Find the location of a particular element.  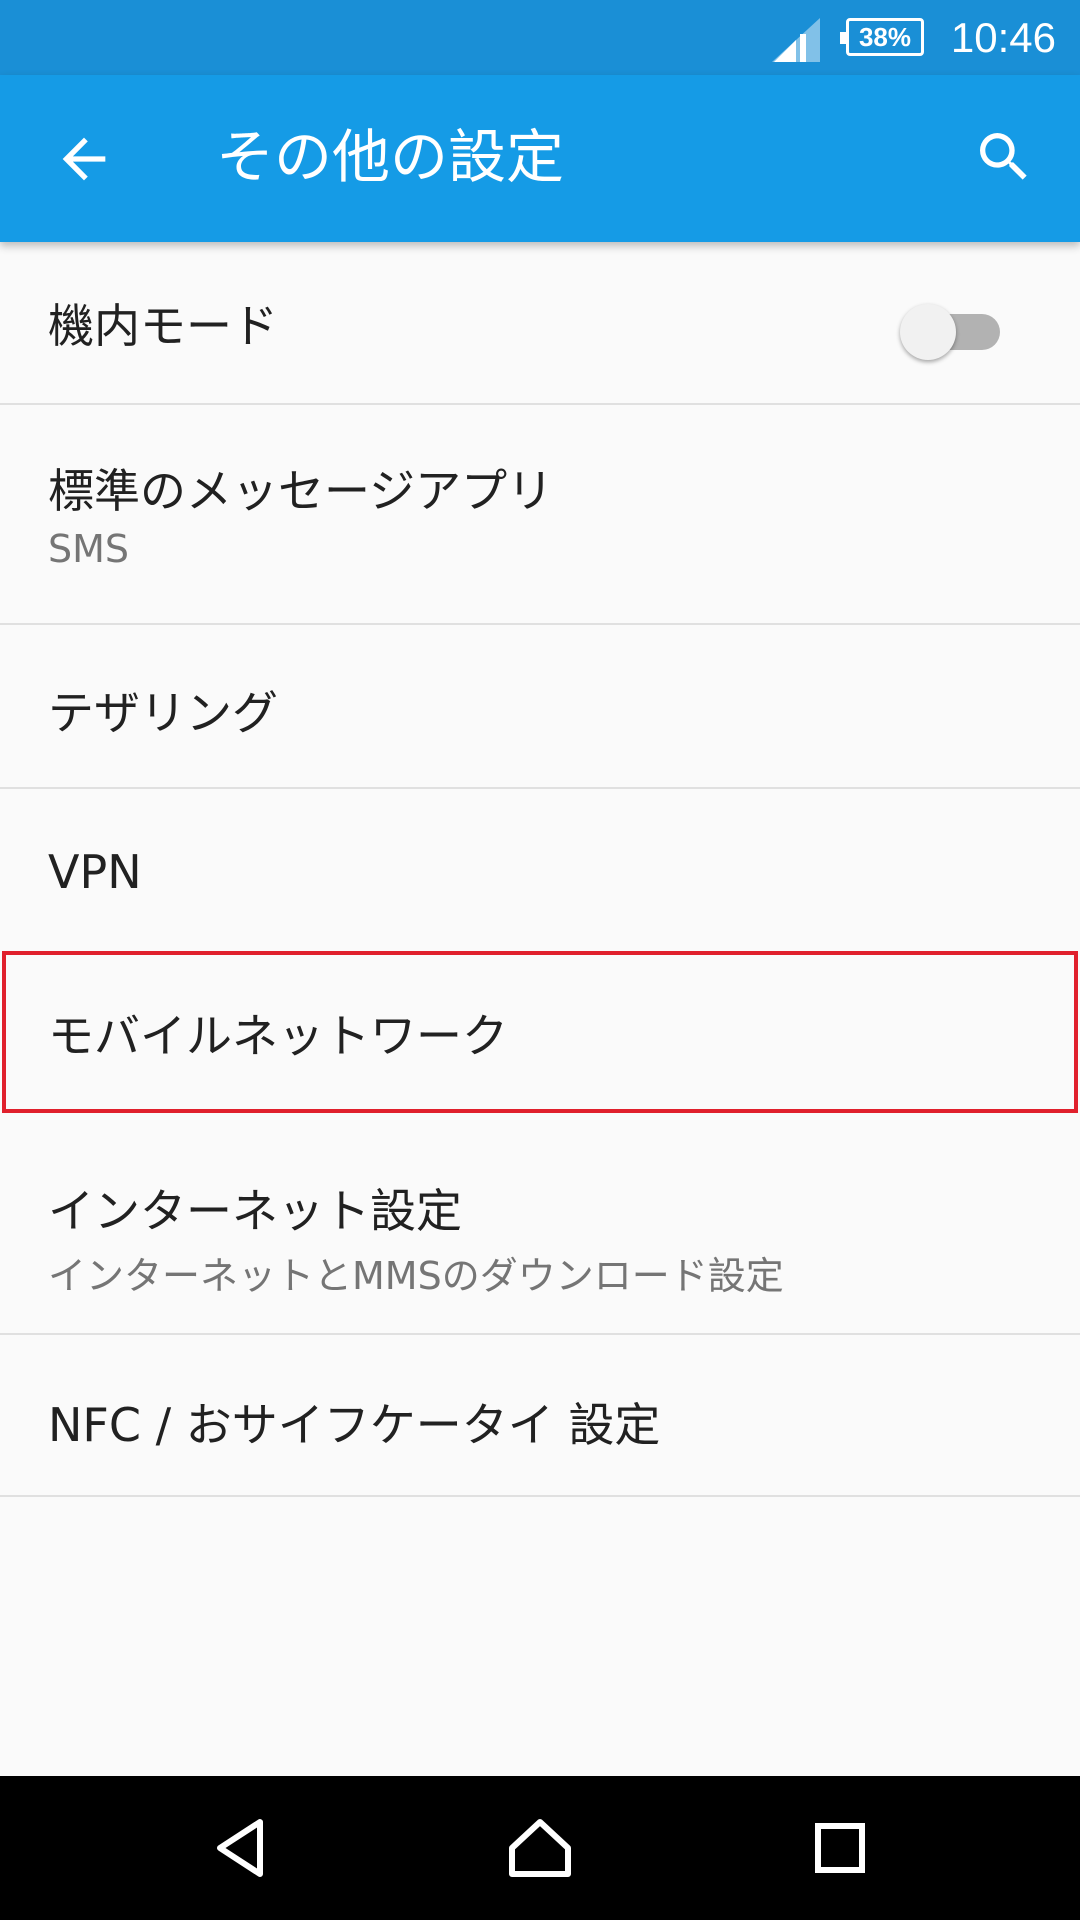

setting-tethering: テザリング is located at coordinates (540, 707).